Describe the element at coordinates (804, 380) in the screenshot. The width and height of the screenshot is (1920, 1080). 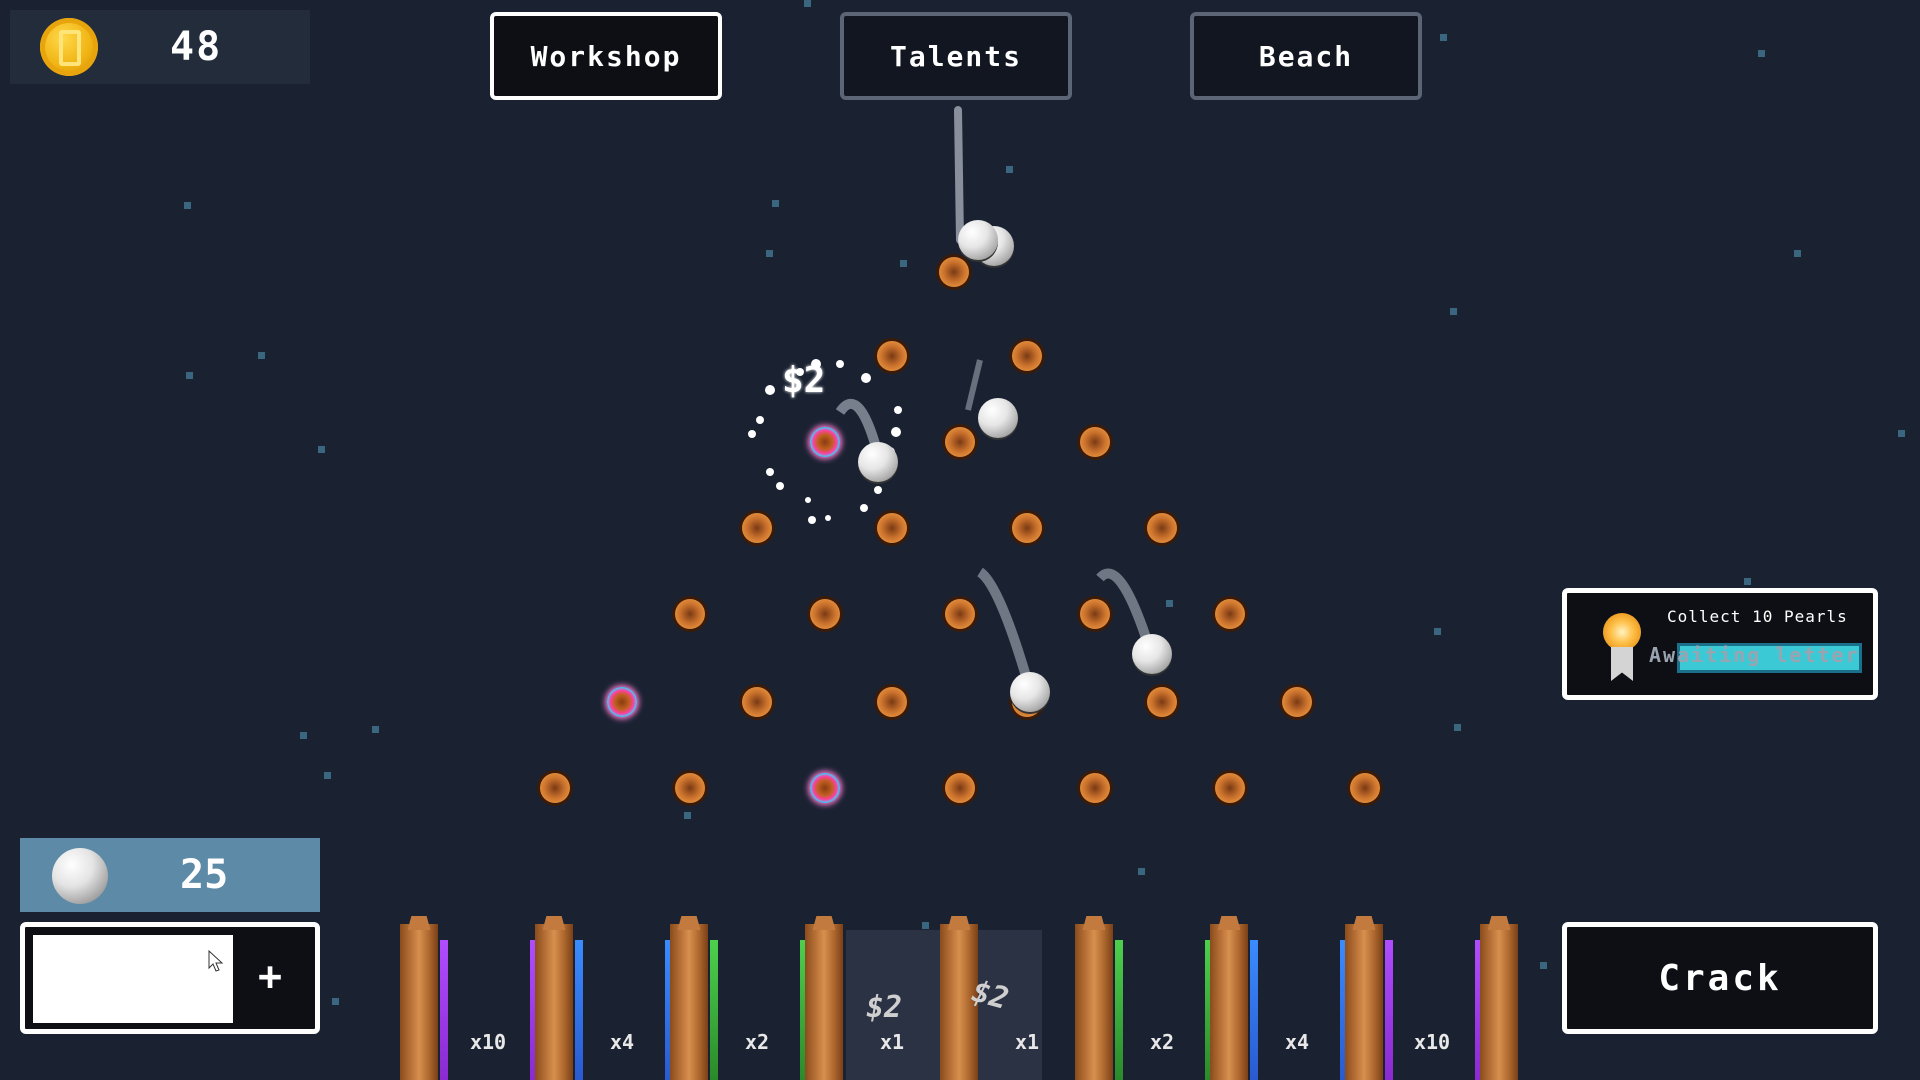
I see `reward-popup: $2` at that location.